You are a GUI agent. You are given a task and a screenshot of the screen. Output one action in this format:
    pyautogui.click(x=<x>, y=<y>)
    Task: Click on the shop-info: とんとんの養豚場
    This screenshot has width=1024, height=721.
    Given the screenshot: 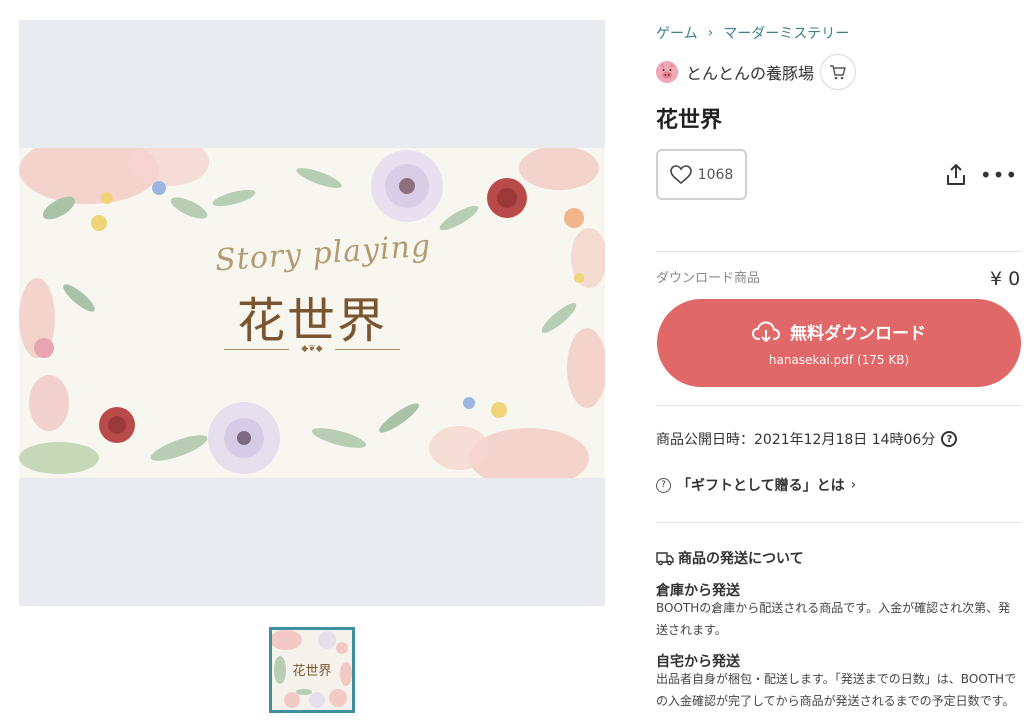 What is the action you would take?
    pyautogui.click(x=756, y=72)
    